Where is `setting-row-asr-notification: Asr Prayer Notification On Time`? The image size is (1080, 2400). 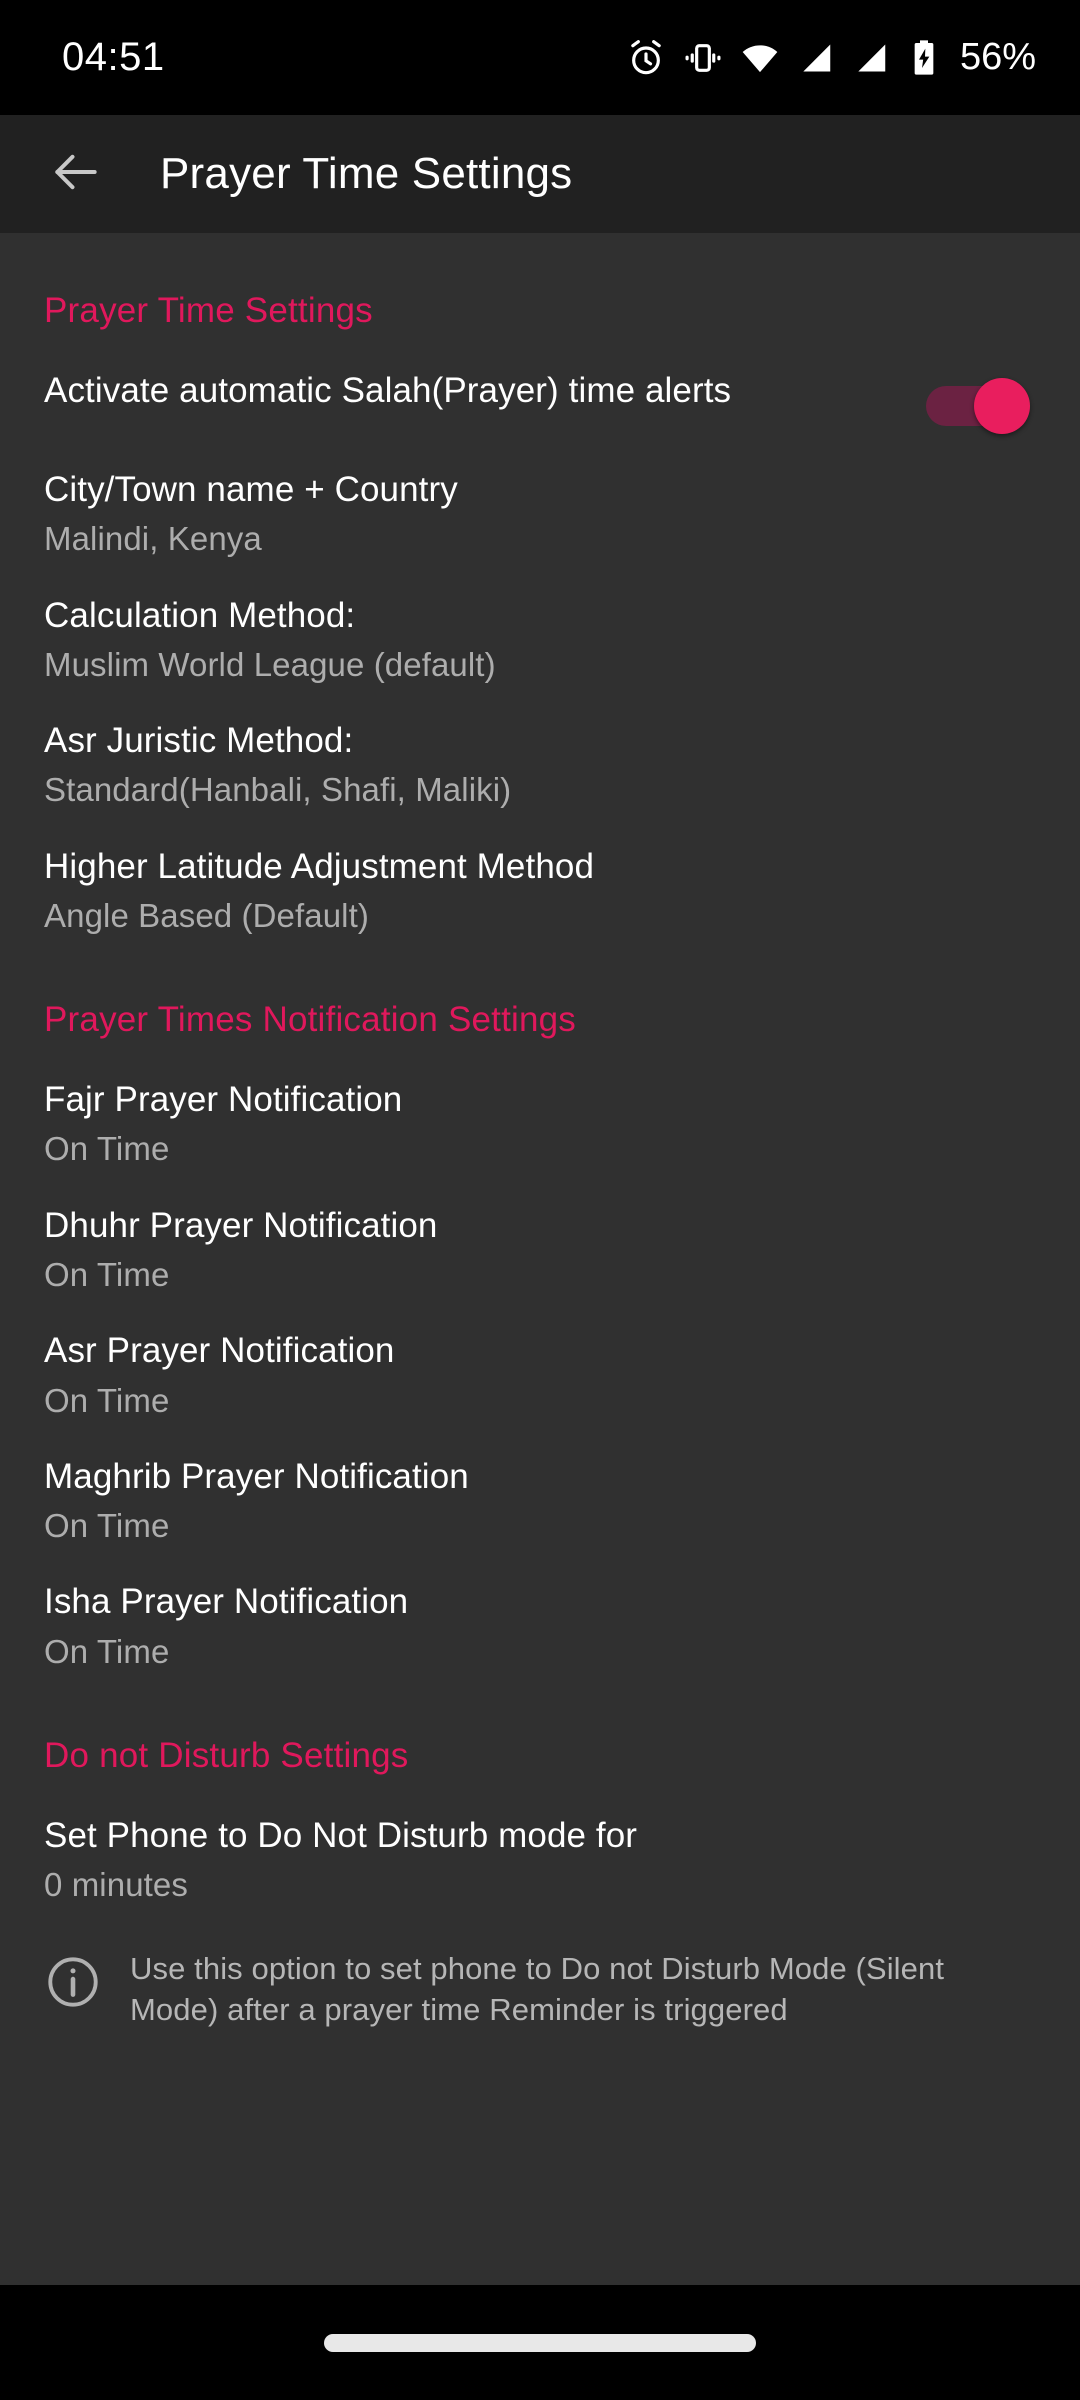
setting-row-asr-notification: Asr Prayer Notification On Time is located at coordinates (540, 1364).